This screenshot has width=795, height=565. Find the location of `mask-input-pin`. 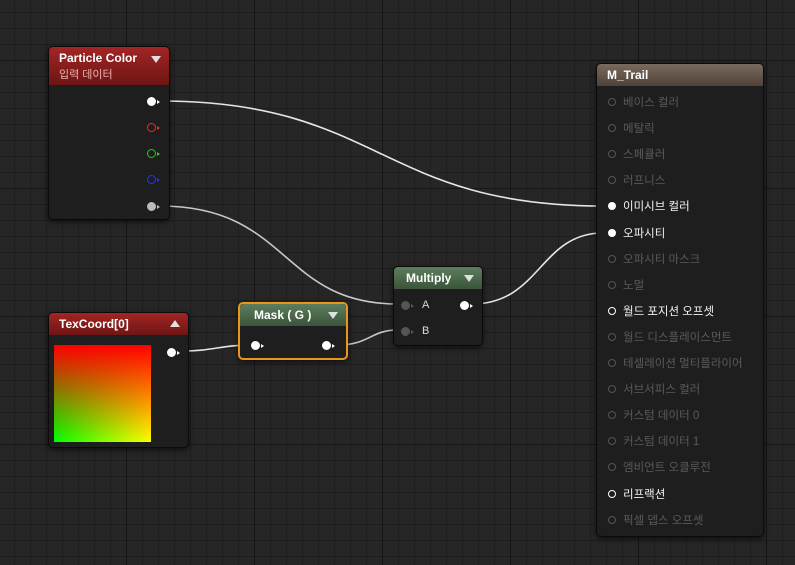

mask-input-pin is located at coordinates (257, 346).